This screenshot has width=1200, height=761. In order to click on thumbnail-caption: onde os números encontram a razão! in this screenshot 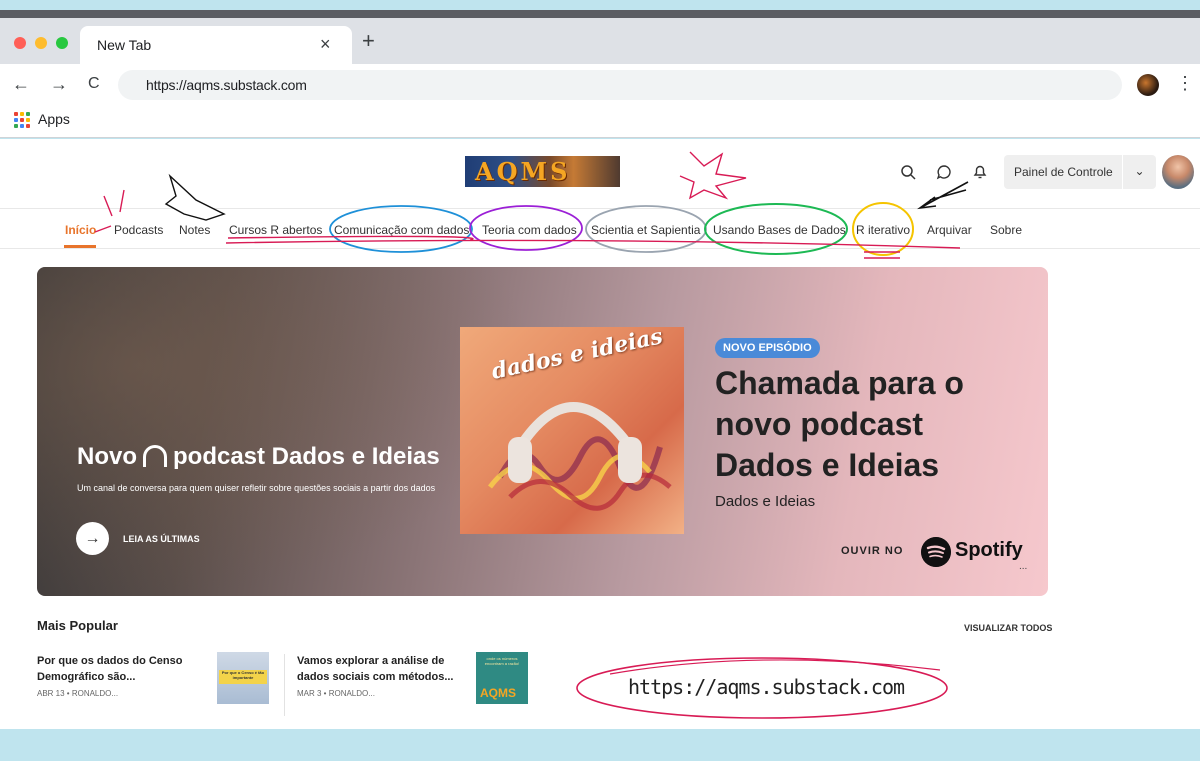, I will do `click(502, 661)`.